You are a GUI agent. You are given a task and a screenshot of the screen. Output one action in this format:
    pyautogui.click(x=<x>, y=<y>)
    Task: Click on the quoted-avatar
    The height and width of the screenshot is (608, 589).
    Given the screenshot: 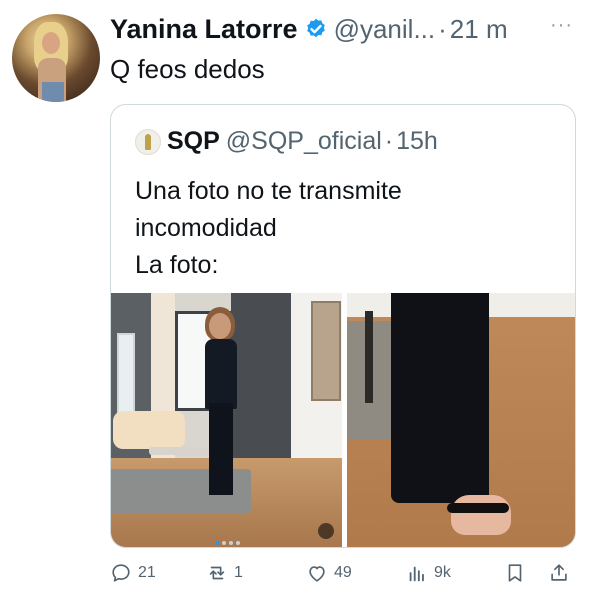 What is the action you would take?
    pyautogui.click(x=148, y=141)
    